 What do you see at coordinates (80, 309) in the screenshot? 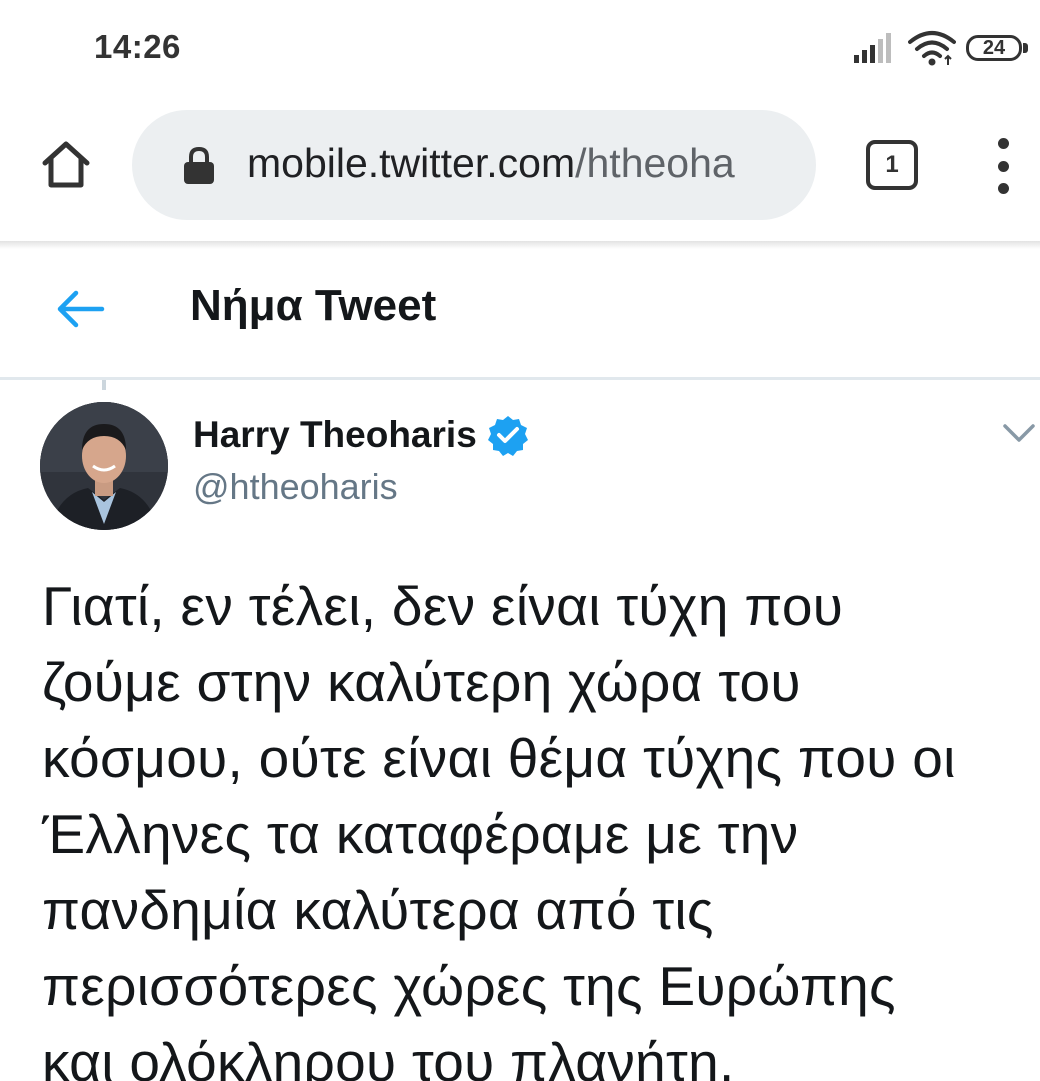
I see `back-arrow-icon` at bounding box center [80, 309].